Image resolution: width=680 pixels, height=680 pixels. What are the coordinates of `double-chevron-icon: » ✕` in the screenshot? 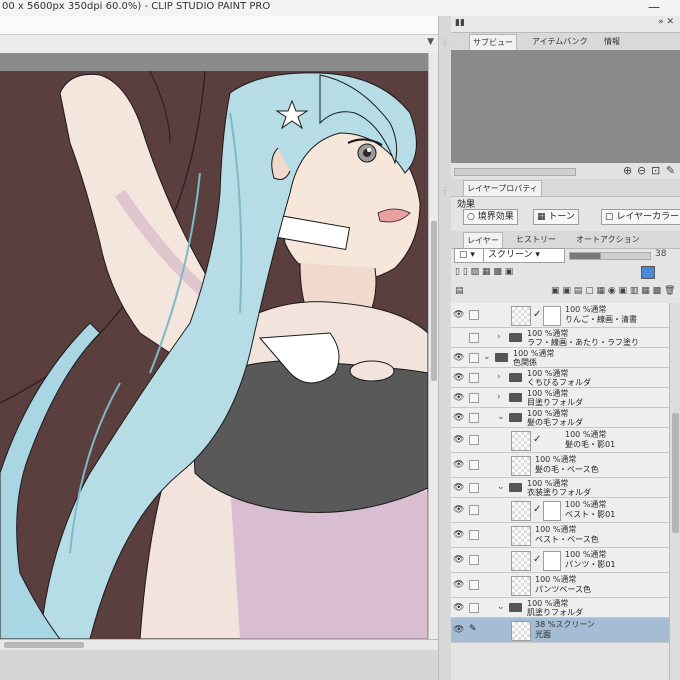 It's located at (666, 22).